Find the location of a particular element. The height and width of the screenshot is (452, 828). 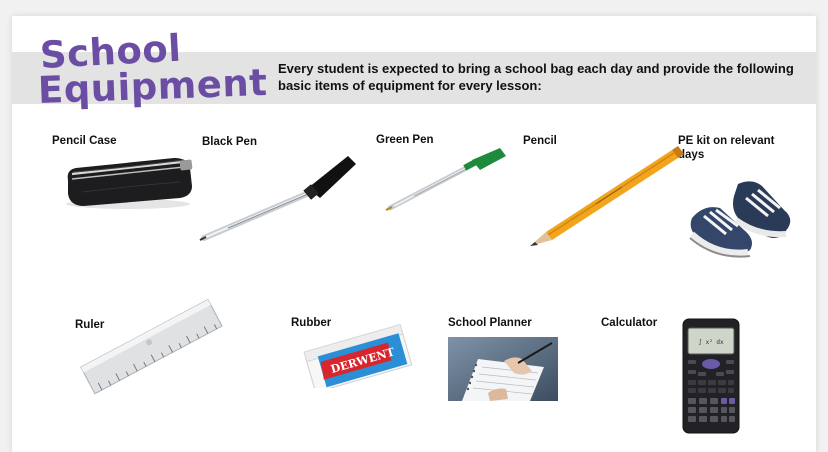

black-pen-icon is located at coordinates (278, 196).